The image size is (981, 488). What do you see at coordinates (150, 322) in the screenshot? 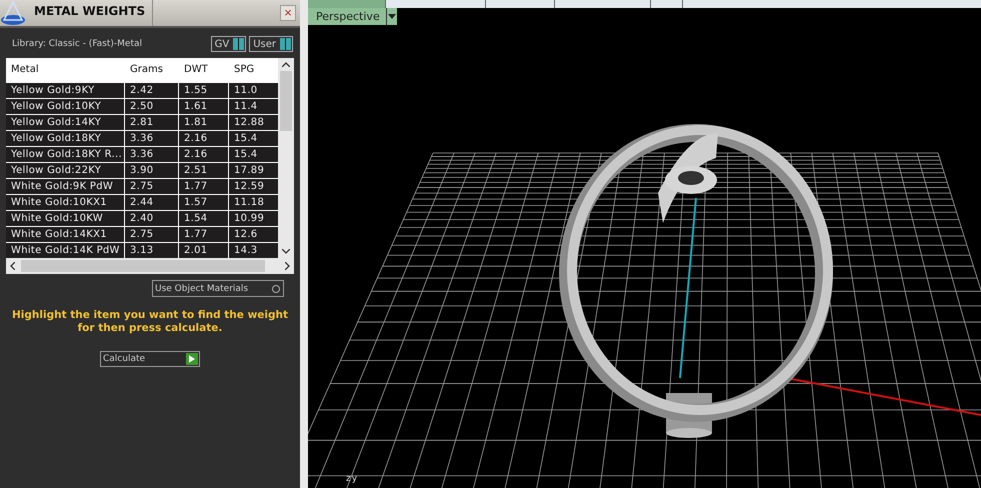
I see `instruction-text: Highlight the item you want to find the weight for then press calculate.` at bounding box center [150, 322].